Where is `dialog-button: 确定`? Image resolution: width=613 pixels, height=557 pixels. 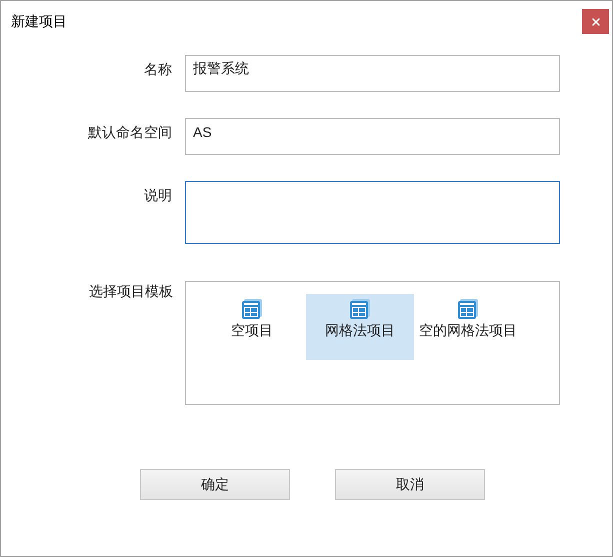 dialog-button: 确定 is located at coordinates (215, 484).